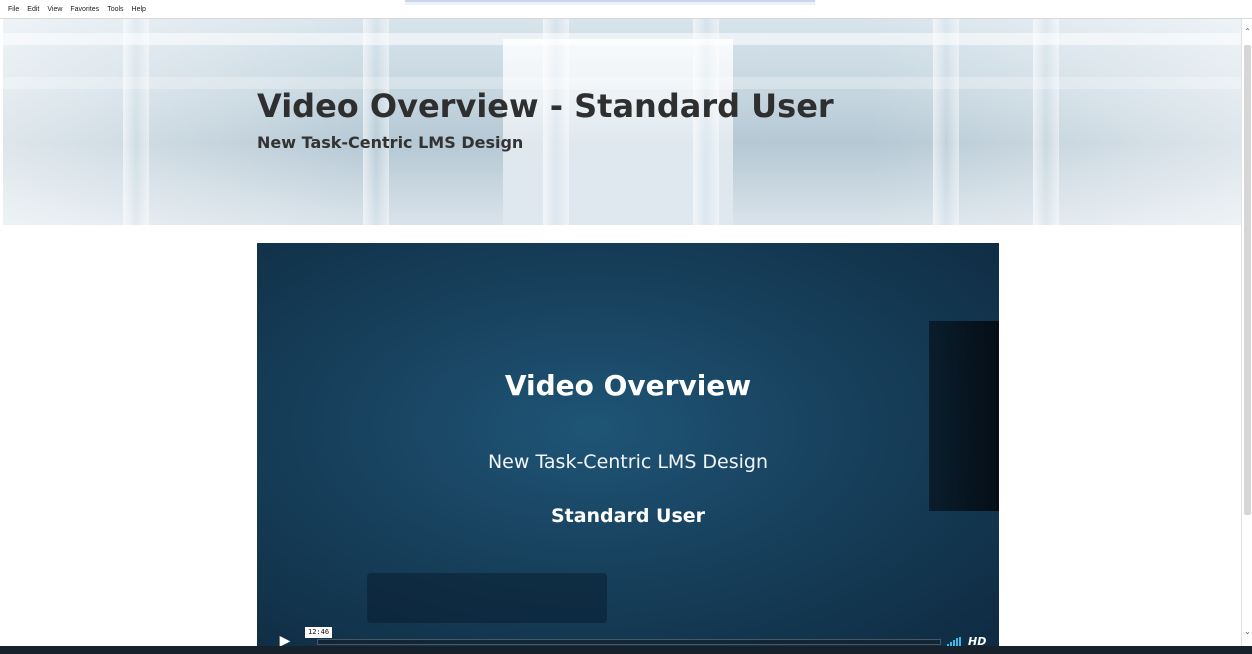 This screenshot has width=1252, height=654. What do you see at coordinates (13, 9) in the screenshot?
I see `menu-file: File` at bounding box center [13, 9].